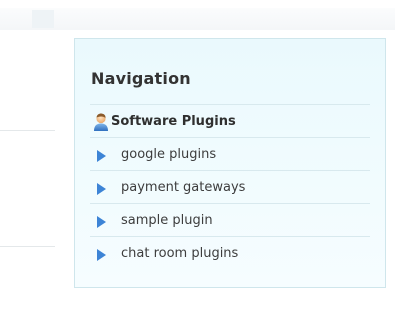 This screenshot has height=309, width=415. Describe the element at coordinates (43, 19) in the screenshot. I see `top-background-corner` at that location.